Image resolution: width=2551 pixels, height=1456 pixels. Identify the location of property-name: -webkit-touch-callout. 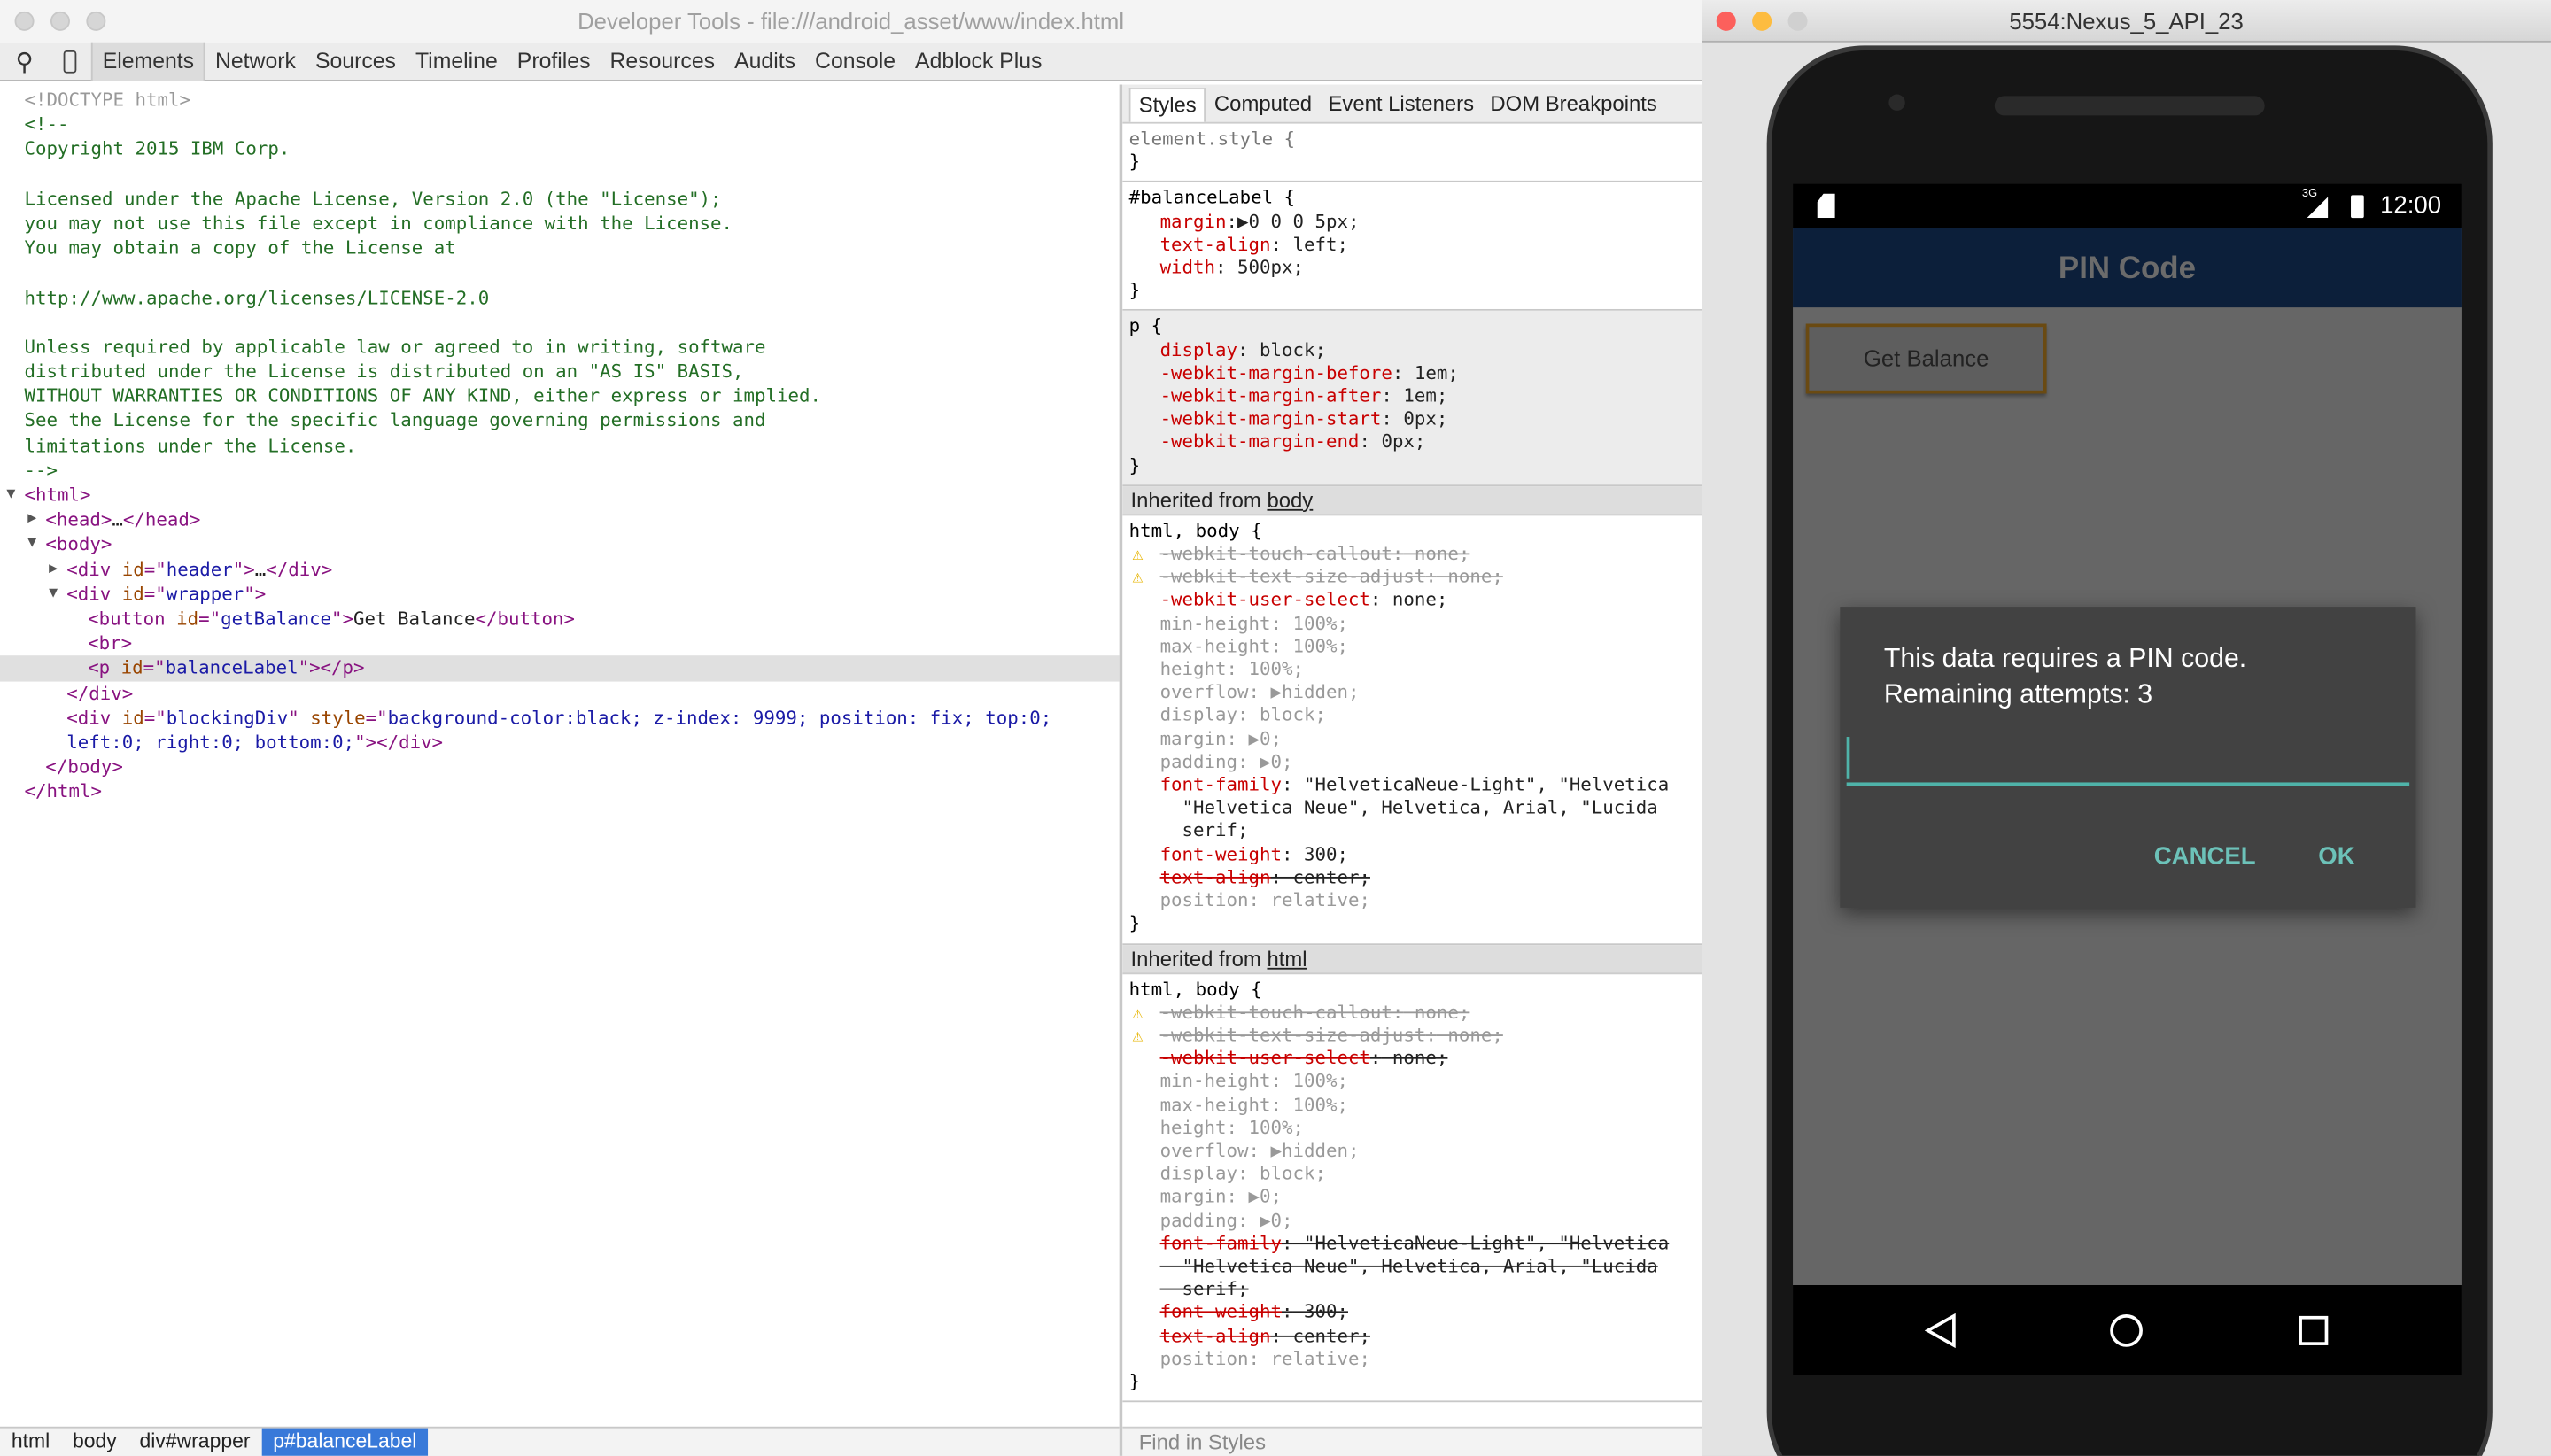
(1276, 554).